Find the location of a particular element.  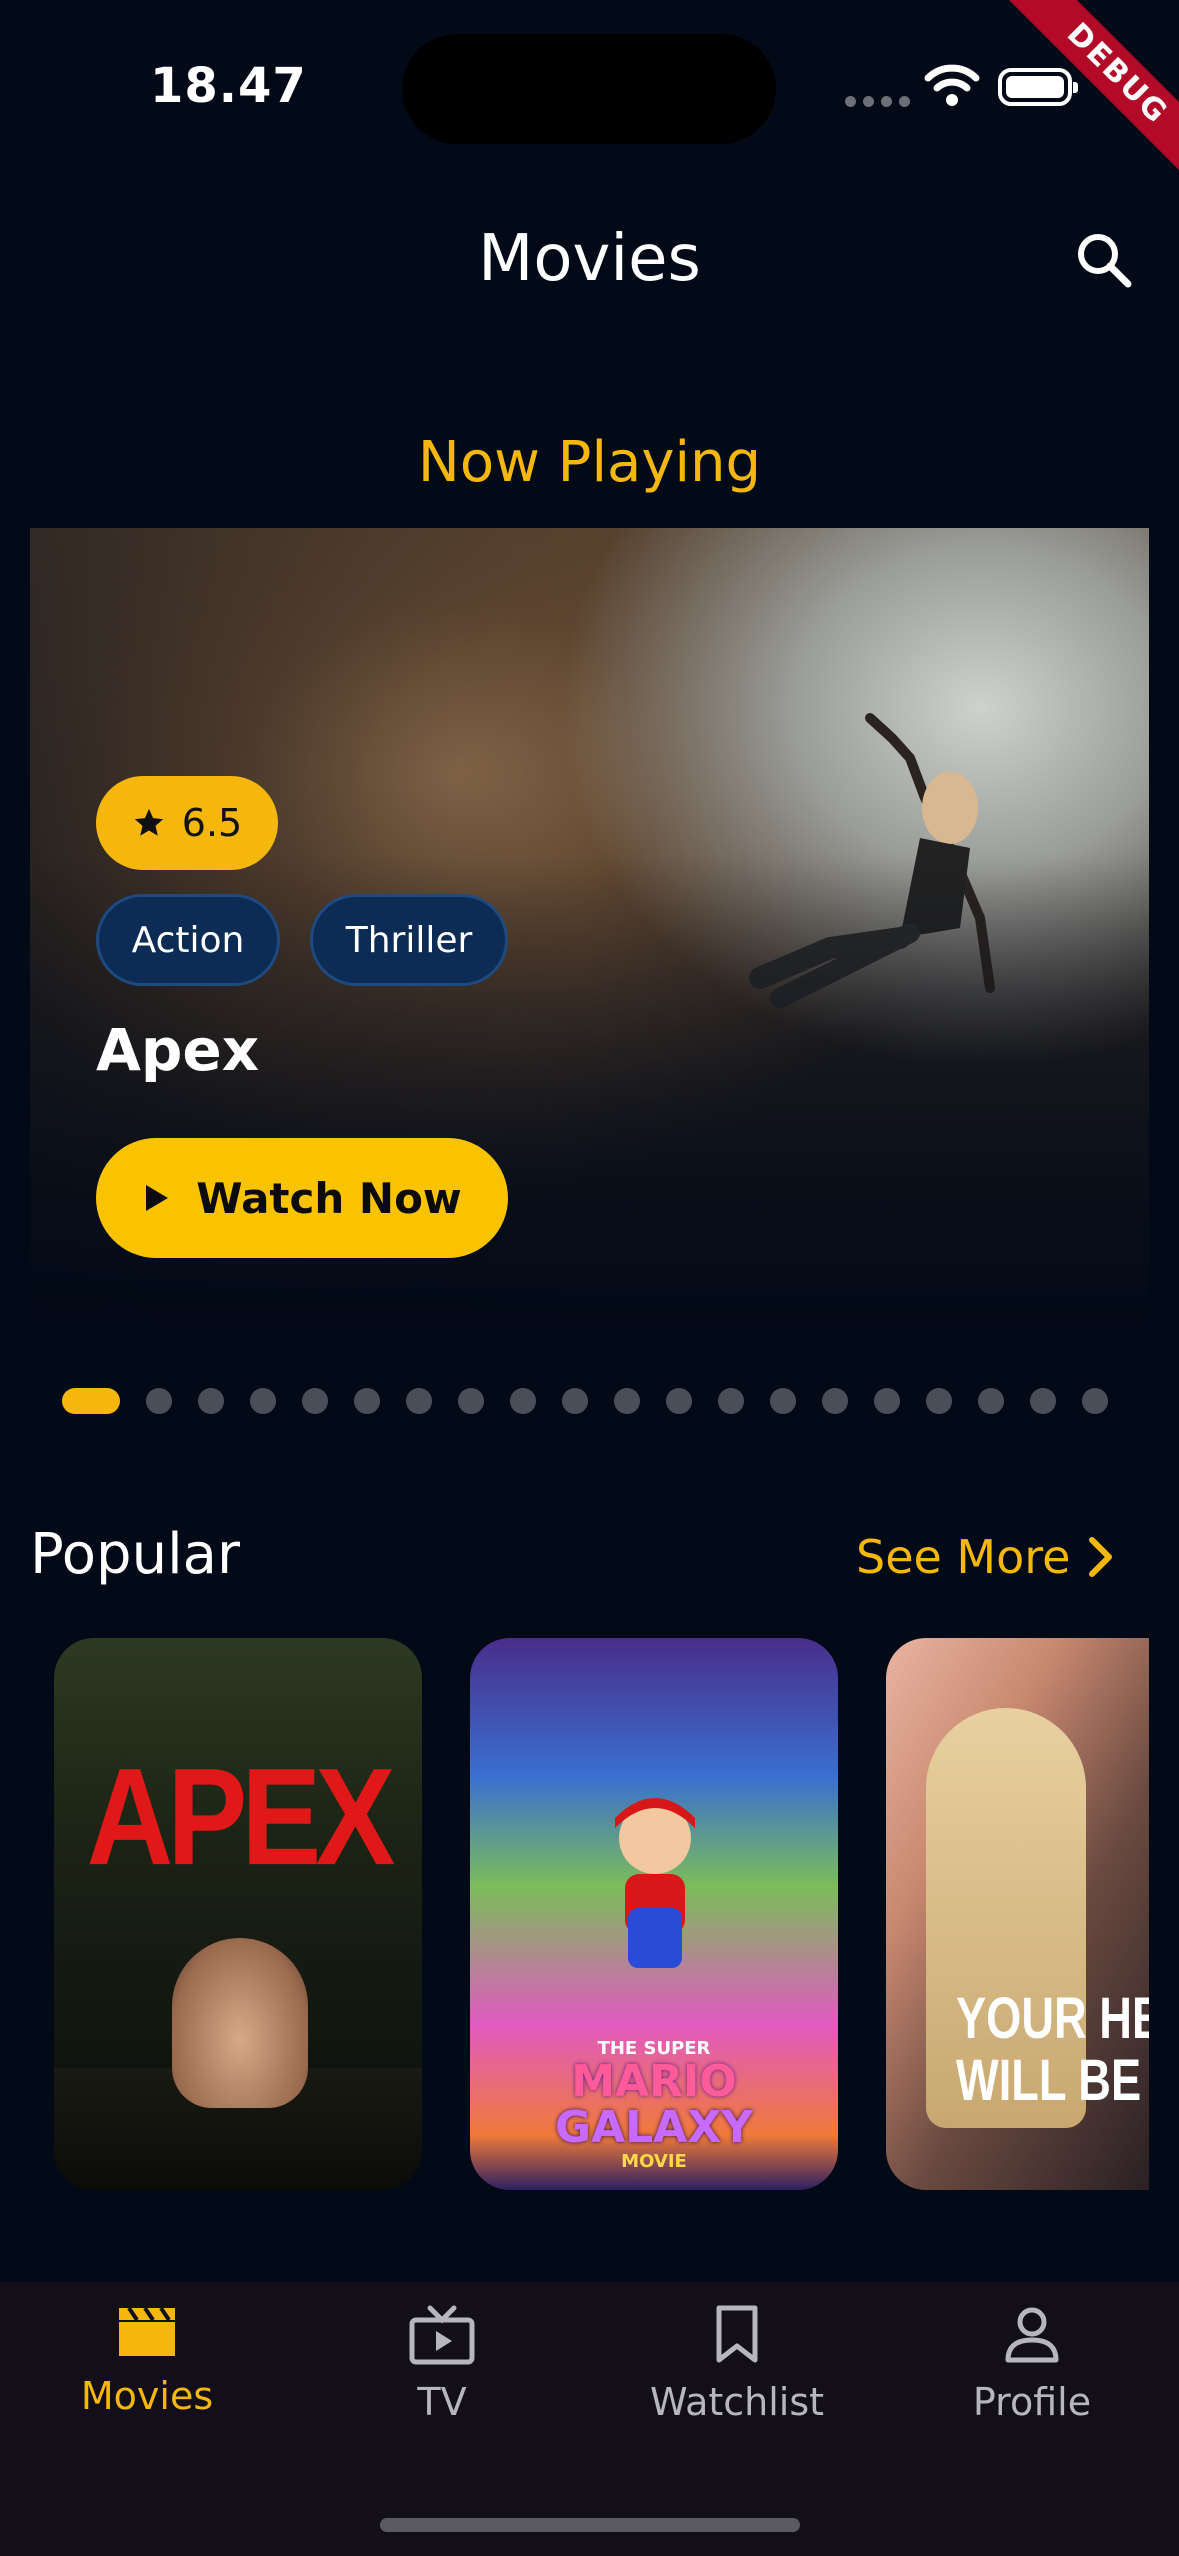

carousel-page-indicator is located at coordinates (585, 1401).